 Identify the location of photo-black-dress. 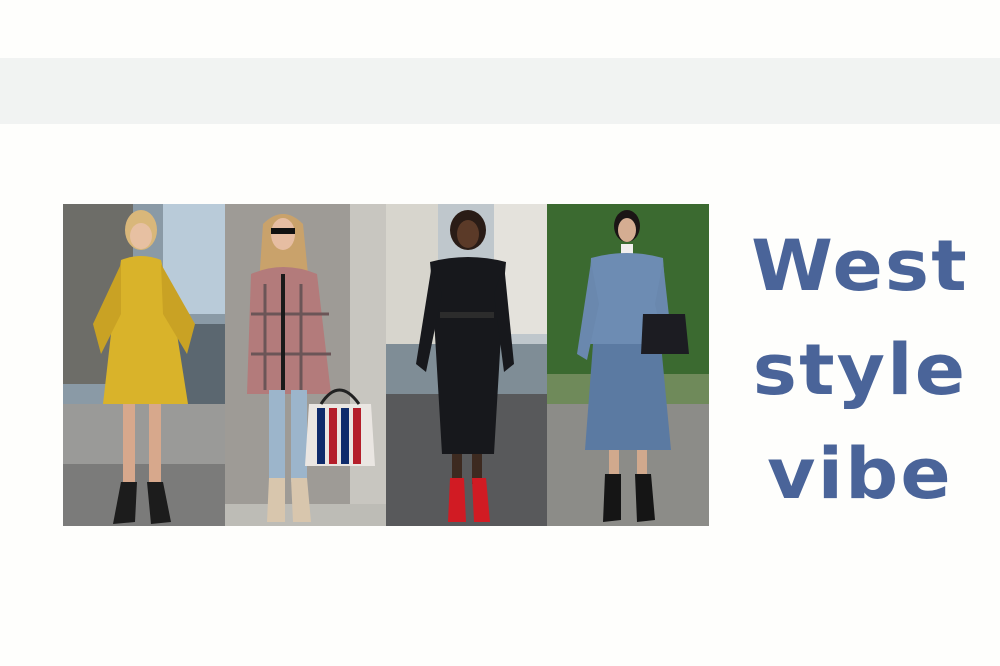
(466, 365).